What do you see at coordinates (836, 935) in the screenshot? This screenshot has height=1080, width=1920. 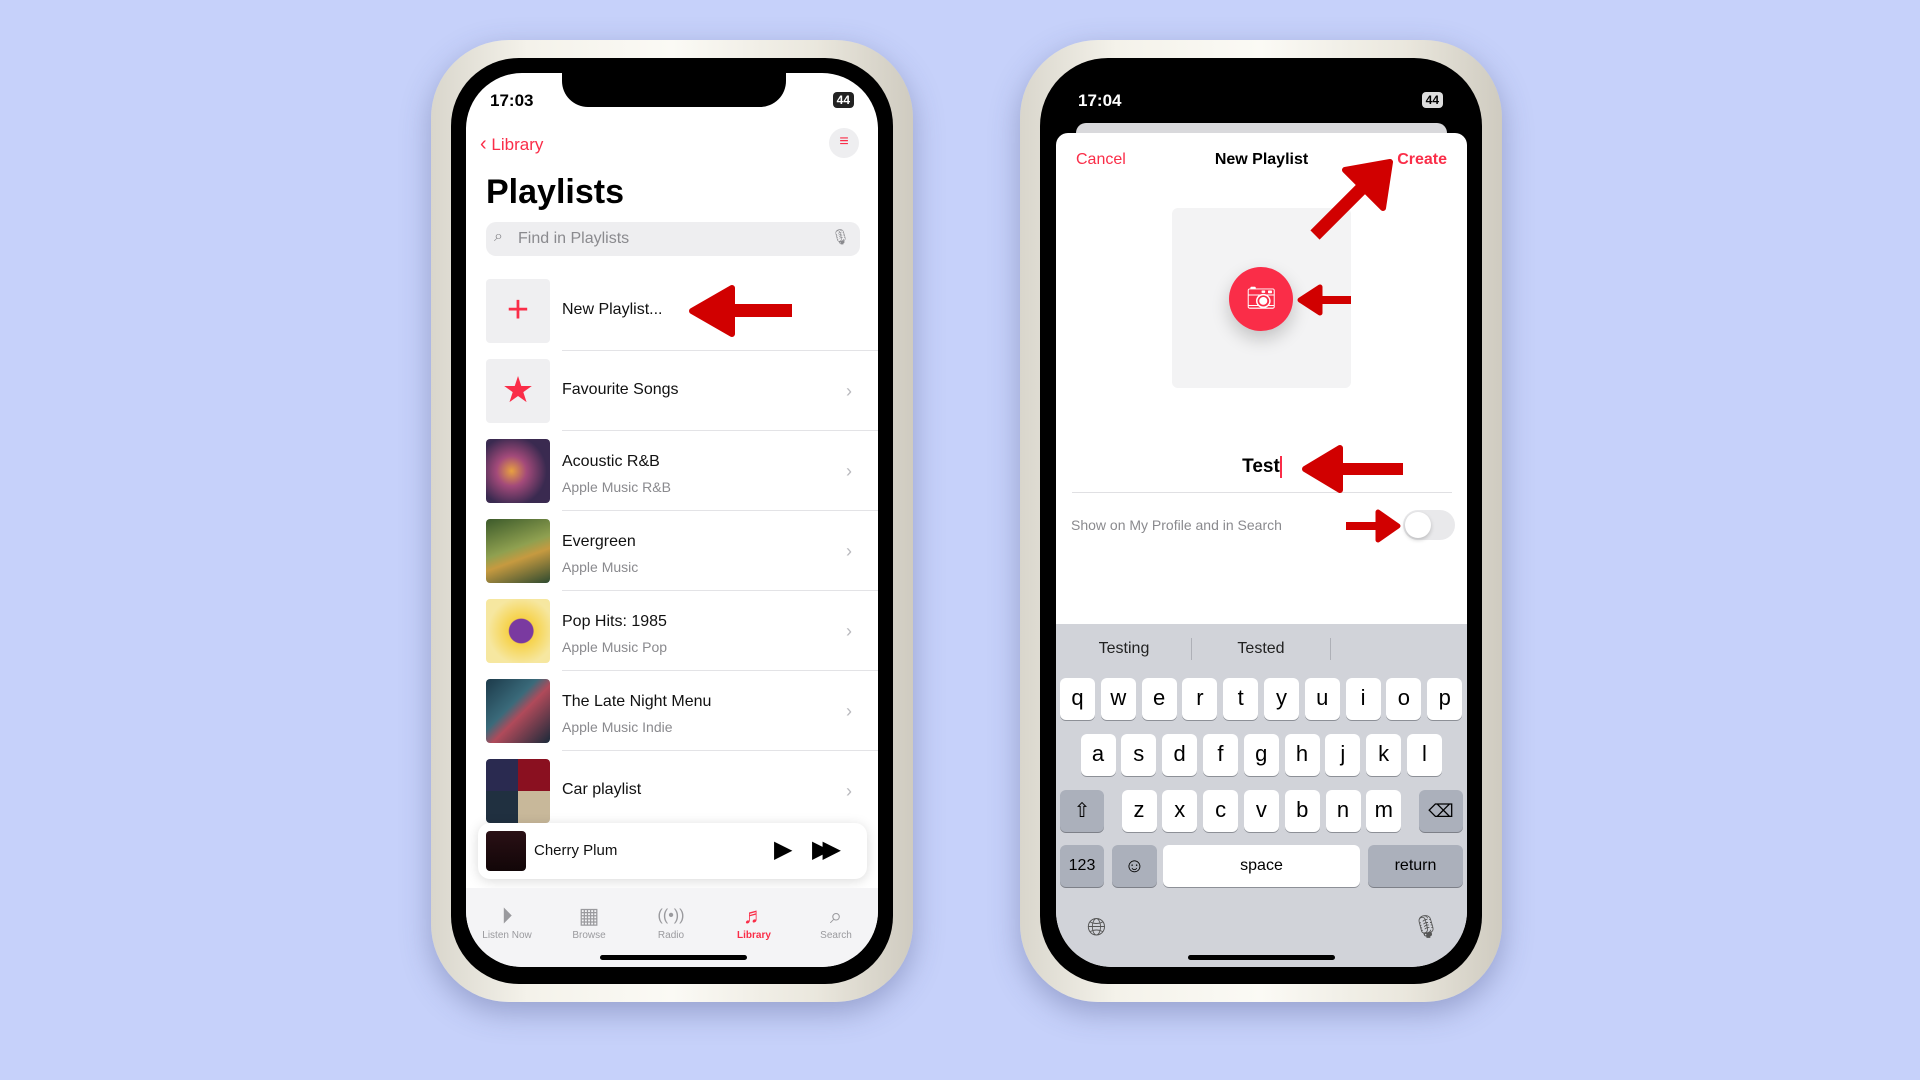 I see `tab-label: Search` at bounding box center [836, 935].